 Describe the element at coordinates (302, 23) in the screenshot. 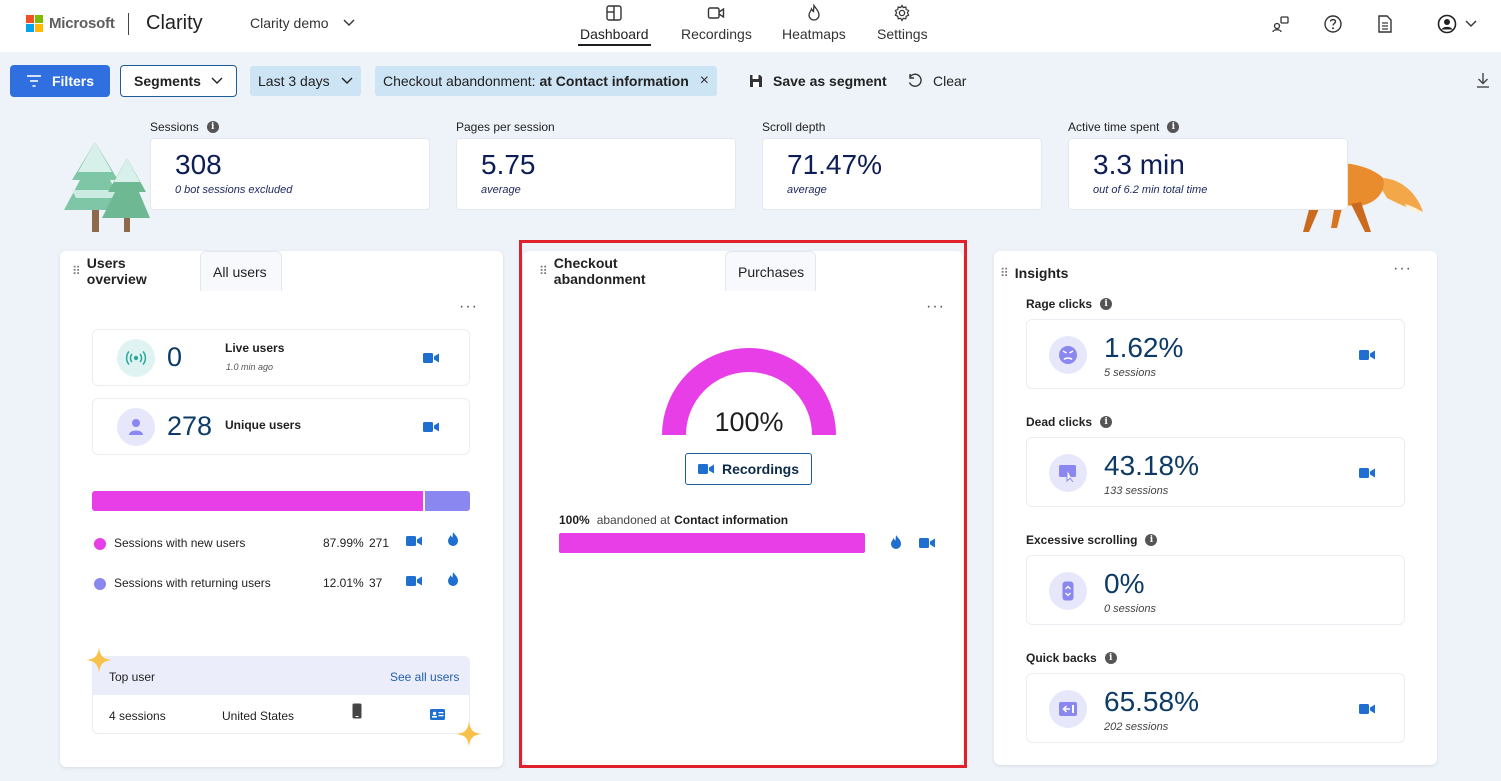

I see `project-selector: Clarity demo` at that location.